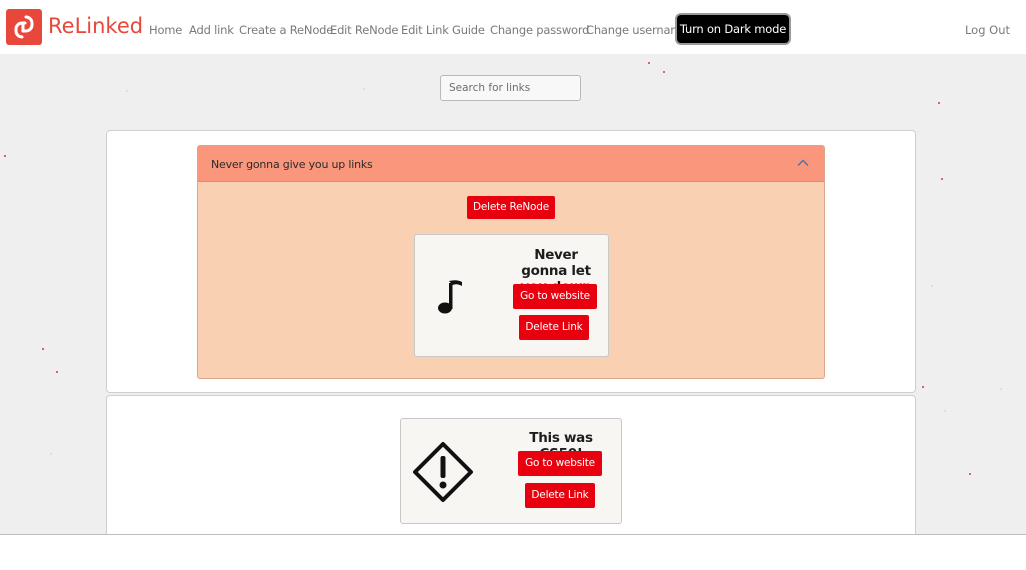 The width and height of the screenshot is (1026, 570). What do you see at coordinates (987, 30) in the screenshot?
I see `logout-link: Log Out` at bounding box center [987, 30].